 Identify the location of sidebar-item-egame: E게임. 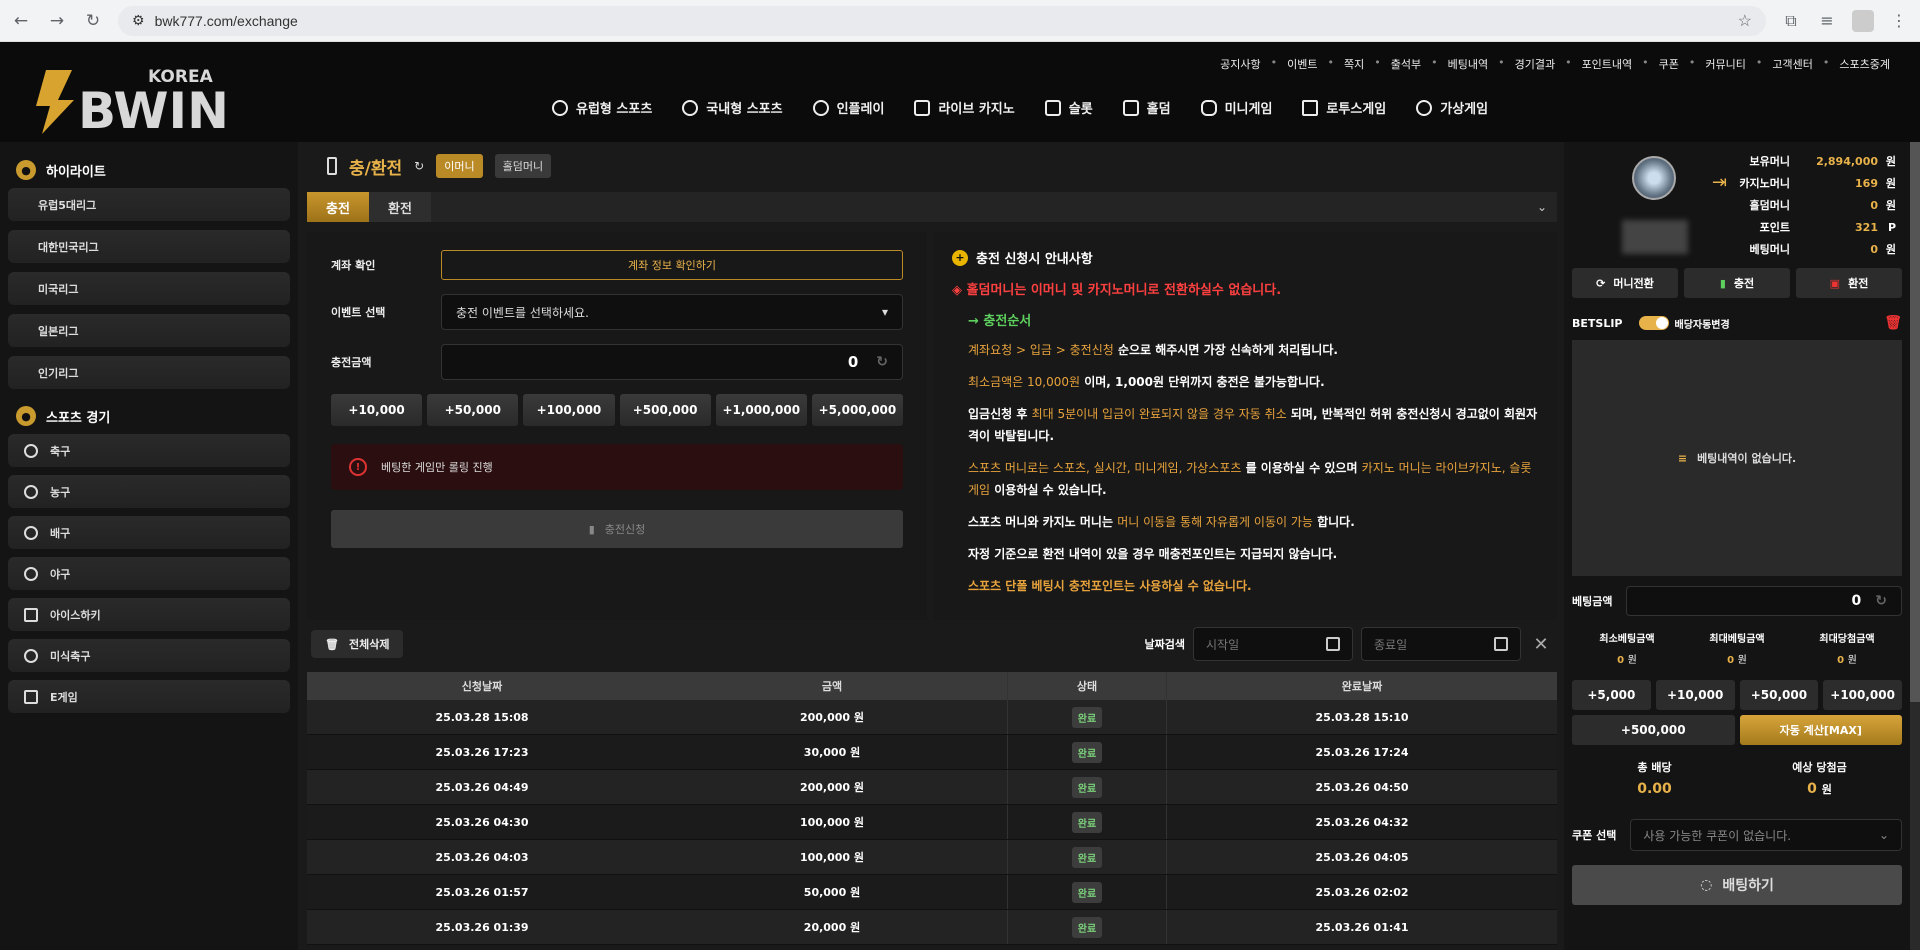
(149, 696).